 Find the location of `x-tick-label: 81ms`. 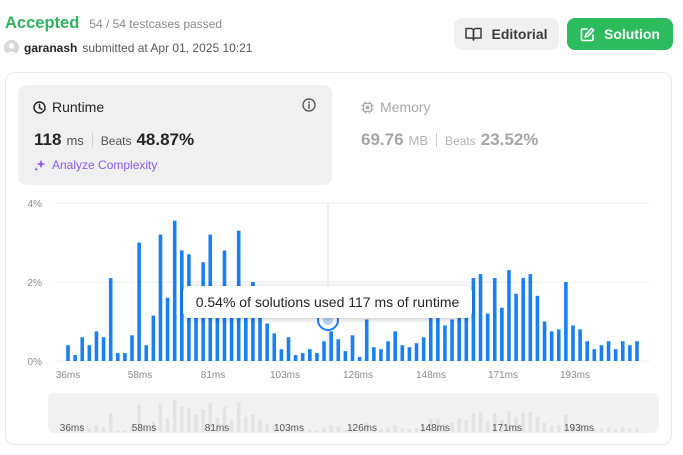

x-tick-label: 81ms is located at coordinates (213, 375).